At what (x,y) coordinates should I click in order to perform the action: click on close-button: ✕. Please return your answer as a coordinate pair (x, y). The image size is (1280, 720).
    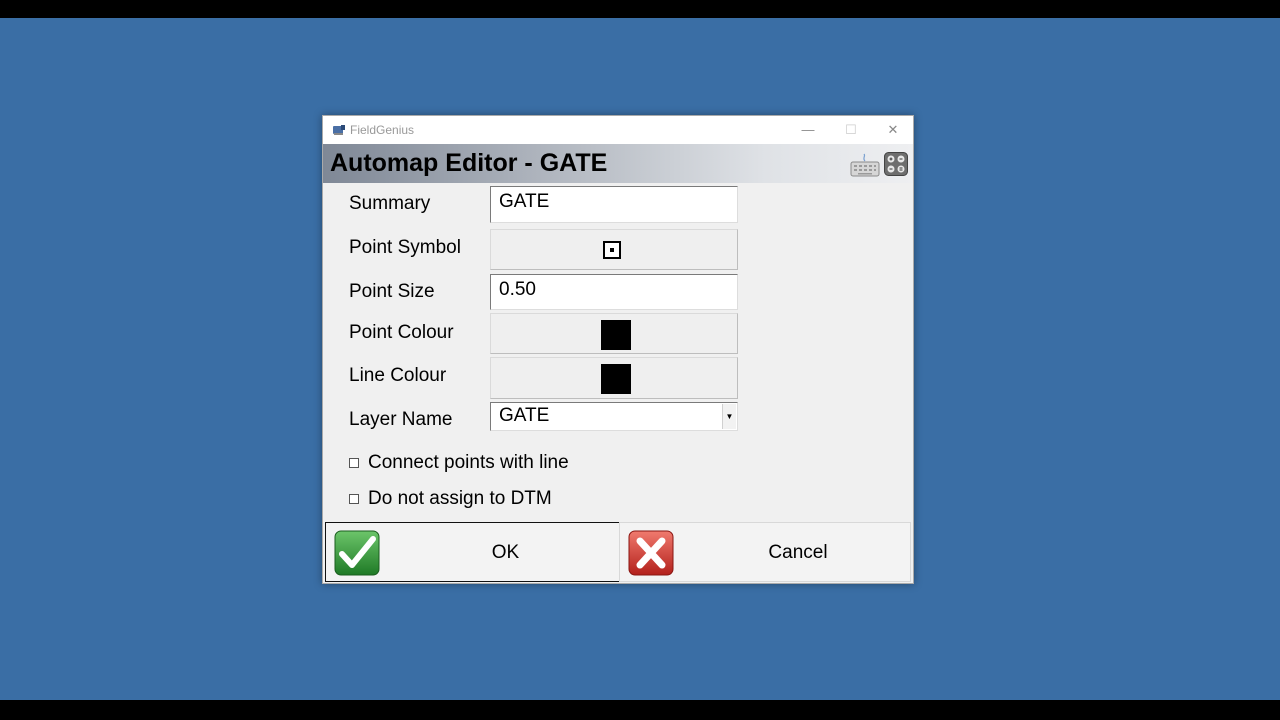
    Looking at the image, I should click on (893, 130).